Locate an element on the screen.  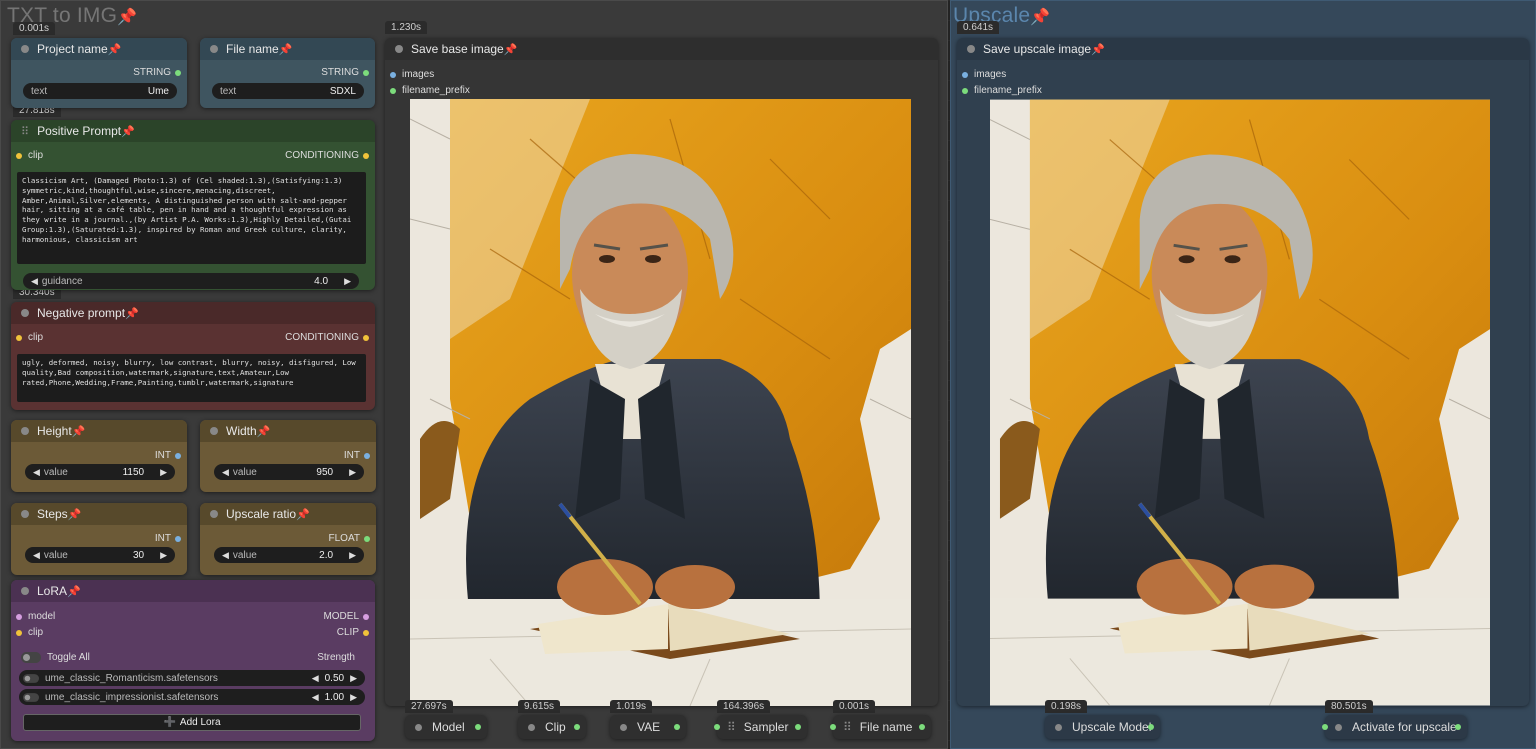
node-header: Save base image 📌 is located at coordinates (661, 49).